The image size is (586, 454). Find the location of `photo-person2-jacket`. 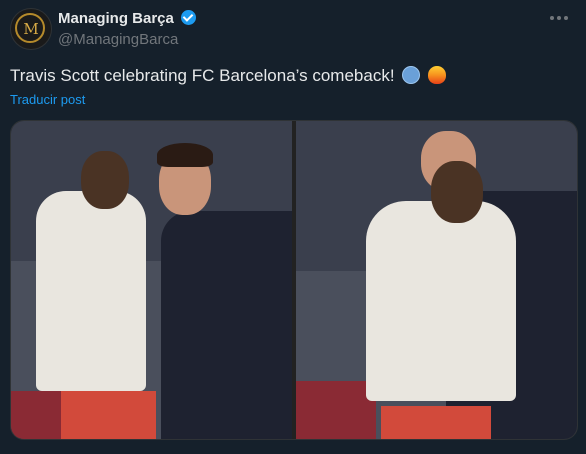

photo-person2-jacket is located at coordinates (226, 325).